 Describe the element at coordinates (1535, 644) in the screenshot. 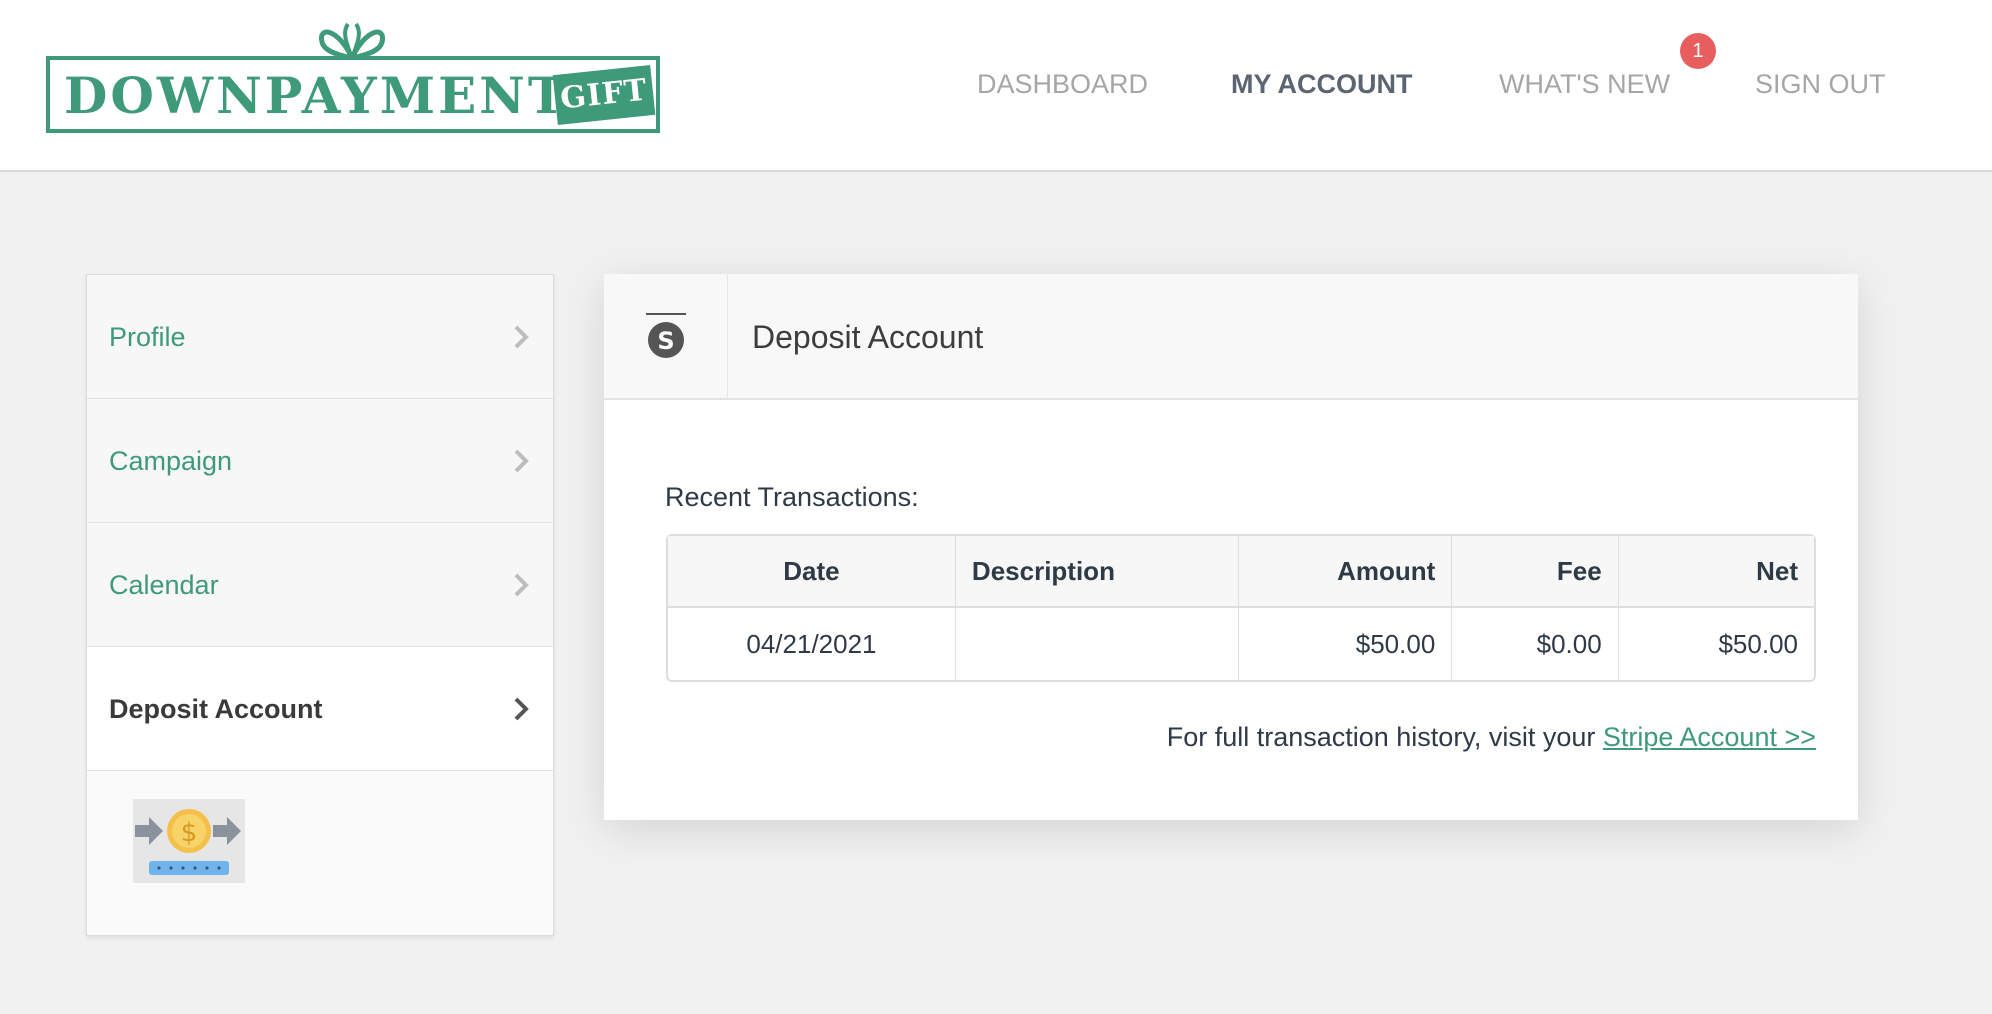

I see `cell-fee: $0.00` at that location.